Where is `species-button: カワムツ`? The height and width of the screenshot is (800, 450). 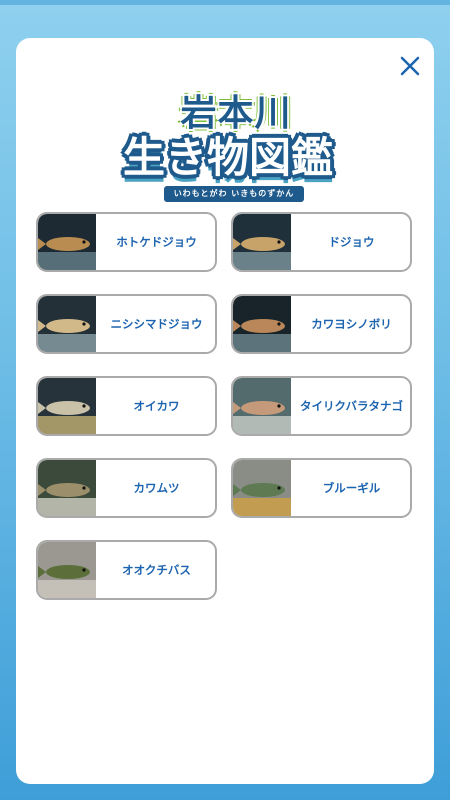
species-button: カワムツ is located at coordinates (126, 488).